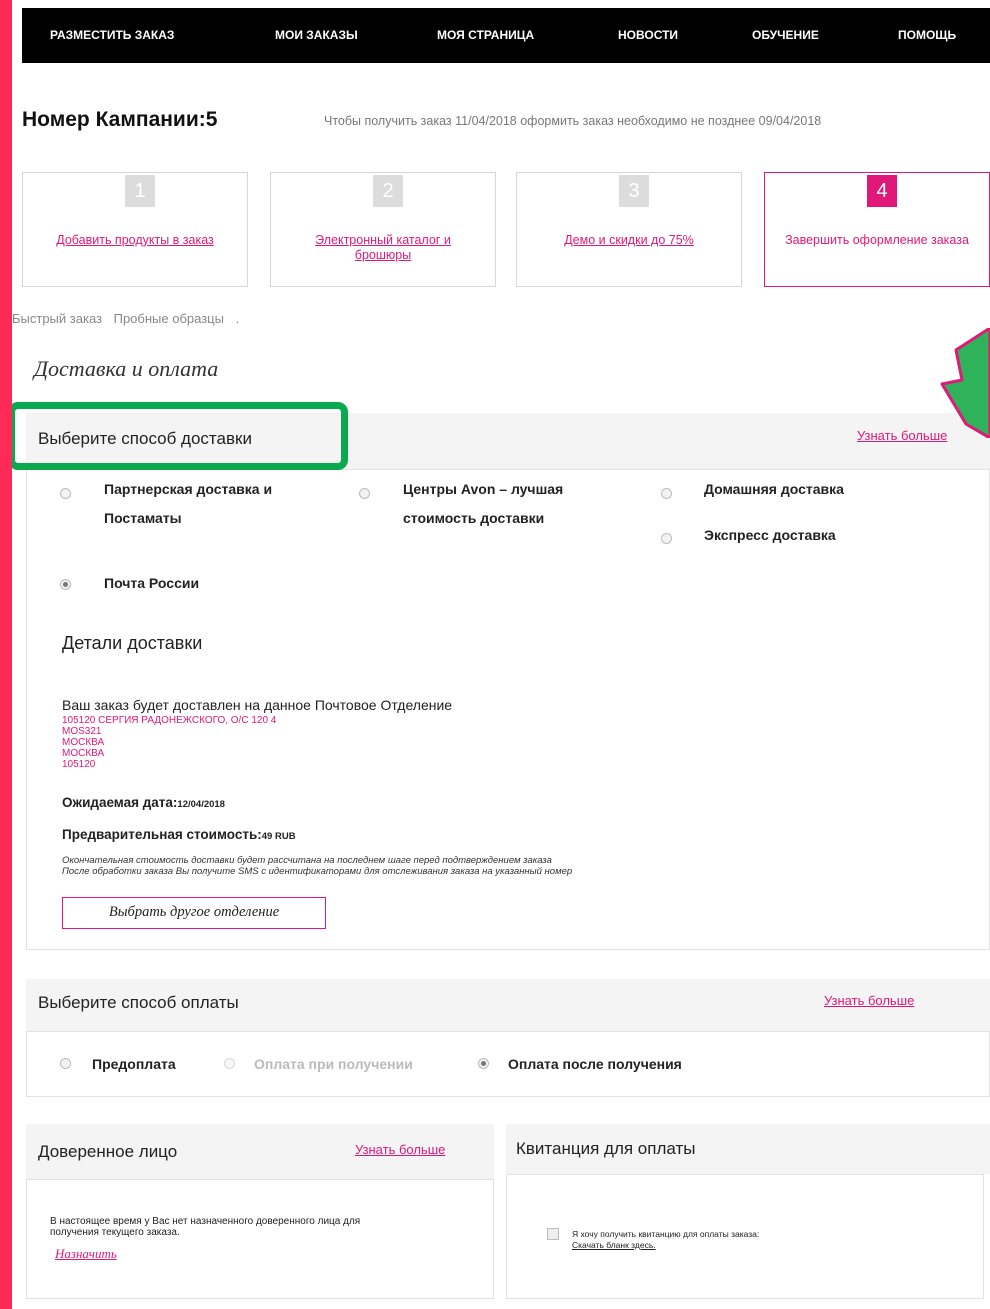 This screenshot has height=1309, width=990. What do you see at coordinates (132, 643) in the screenshot?
I see `delivery-details-title: Детали доставки` at bounding box center [132, 643].